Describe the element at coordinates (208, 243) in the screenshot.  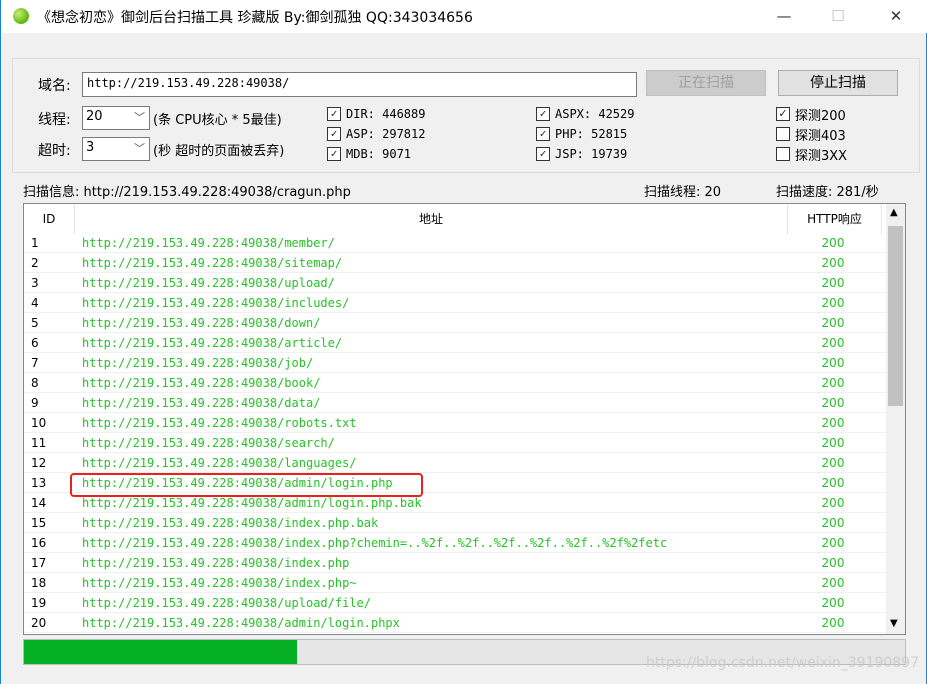
I see `cell-url: http://219.153.49.228:49038/member/` at that location.